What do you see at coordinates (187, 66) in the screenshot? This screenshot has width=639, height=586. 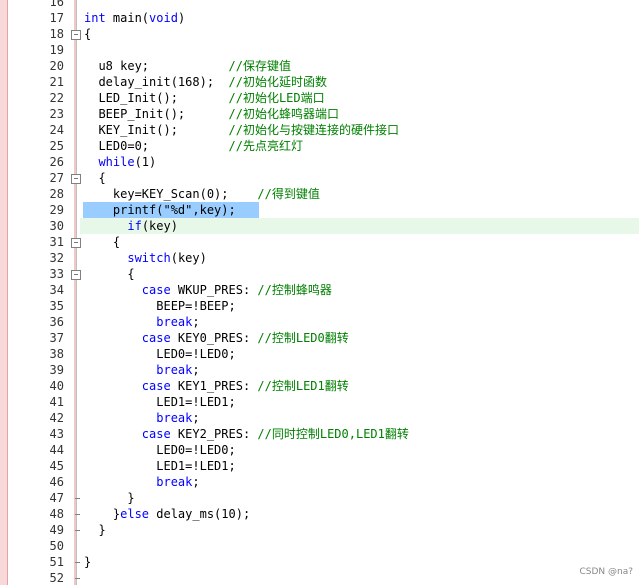 I see `code-text: u8 key; //保存键值` at bounding box center [187, 66].